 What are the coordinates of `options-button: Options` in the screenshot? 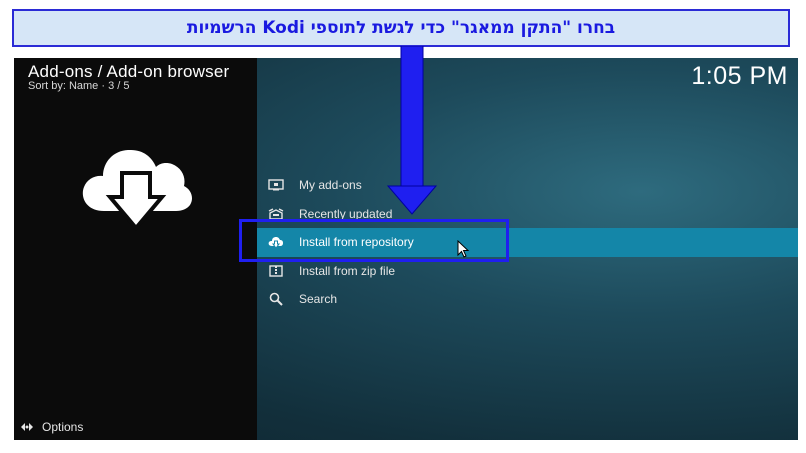 It's located at (51, 427).